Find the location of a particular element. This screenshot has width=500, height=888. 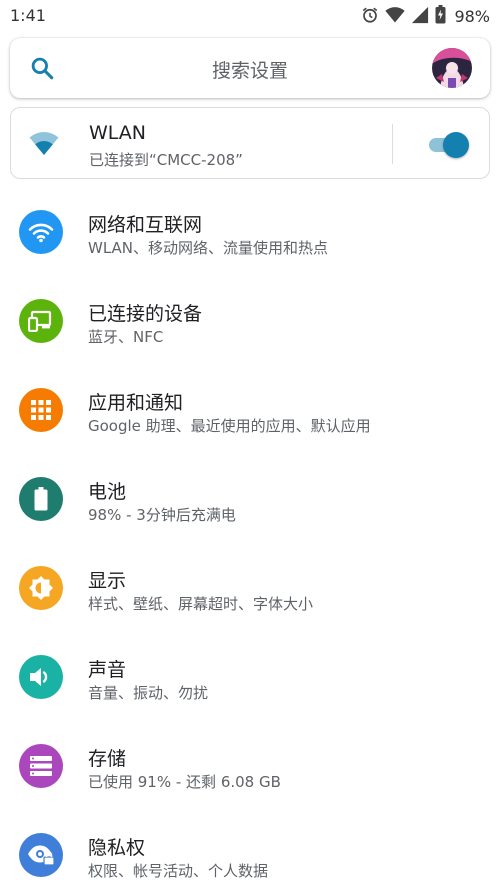

battery-percent: 98% is located at coordinates (472, 16).